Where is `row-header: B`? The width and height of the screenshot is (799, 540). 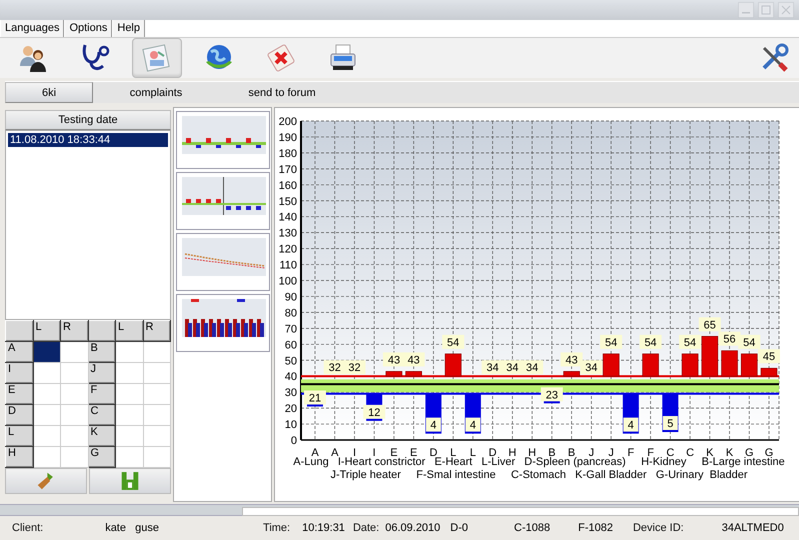 row-header: B is located at coordinates (102, 352).